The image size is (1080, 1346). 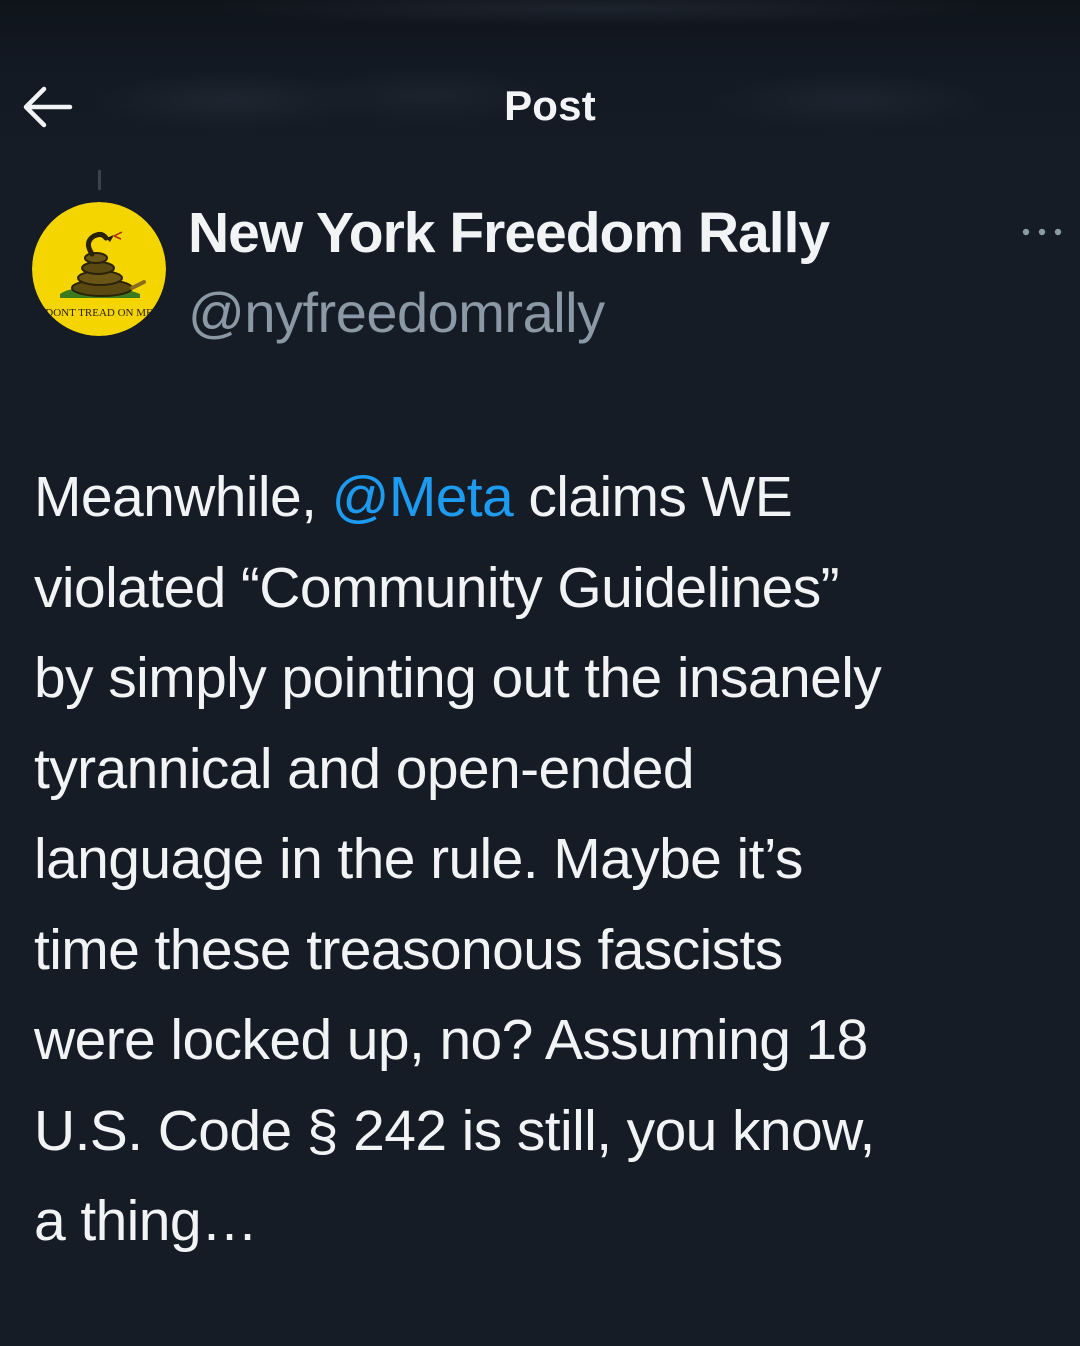 What do you see at coordinates (454, 1130) in the screenshot?
I see `post-line: U.S. Code § 242 is still, you know,` at bounding box center [454, 1130].